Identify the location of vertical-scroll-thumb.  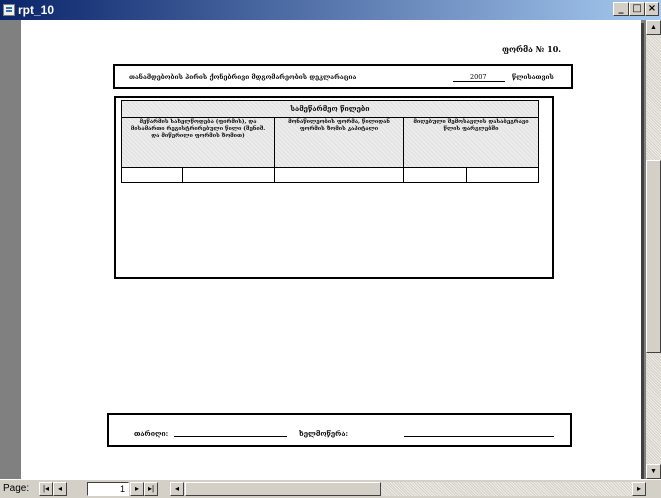
(653, 256).